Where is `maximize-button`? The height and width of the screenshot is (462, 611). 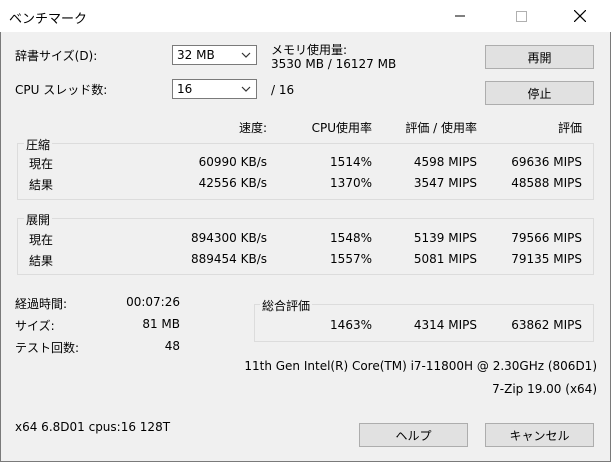 maximize-button is located at coordinates (521, 16).